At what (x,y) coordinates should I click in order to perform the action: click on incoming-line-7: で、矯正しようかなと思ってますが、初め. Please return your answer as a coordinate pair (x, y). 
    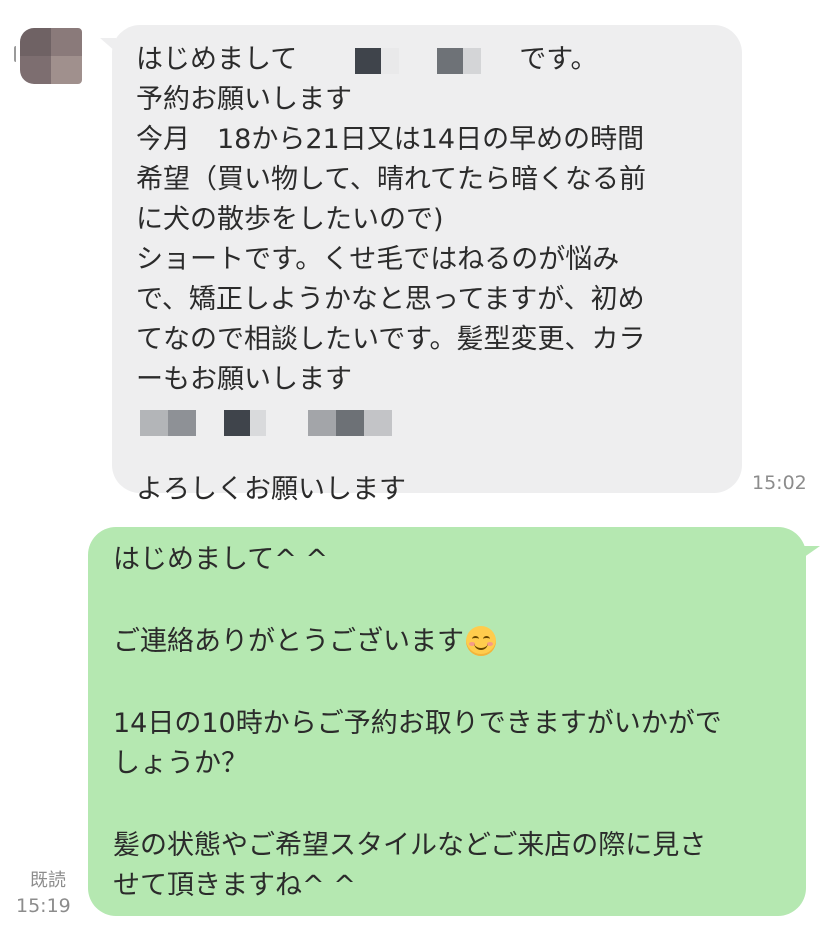
    Looking at the image, I should click on (390, 299).